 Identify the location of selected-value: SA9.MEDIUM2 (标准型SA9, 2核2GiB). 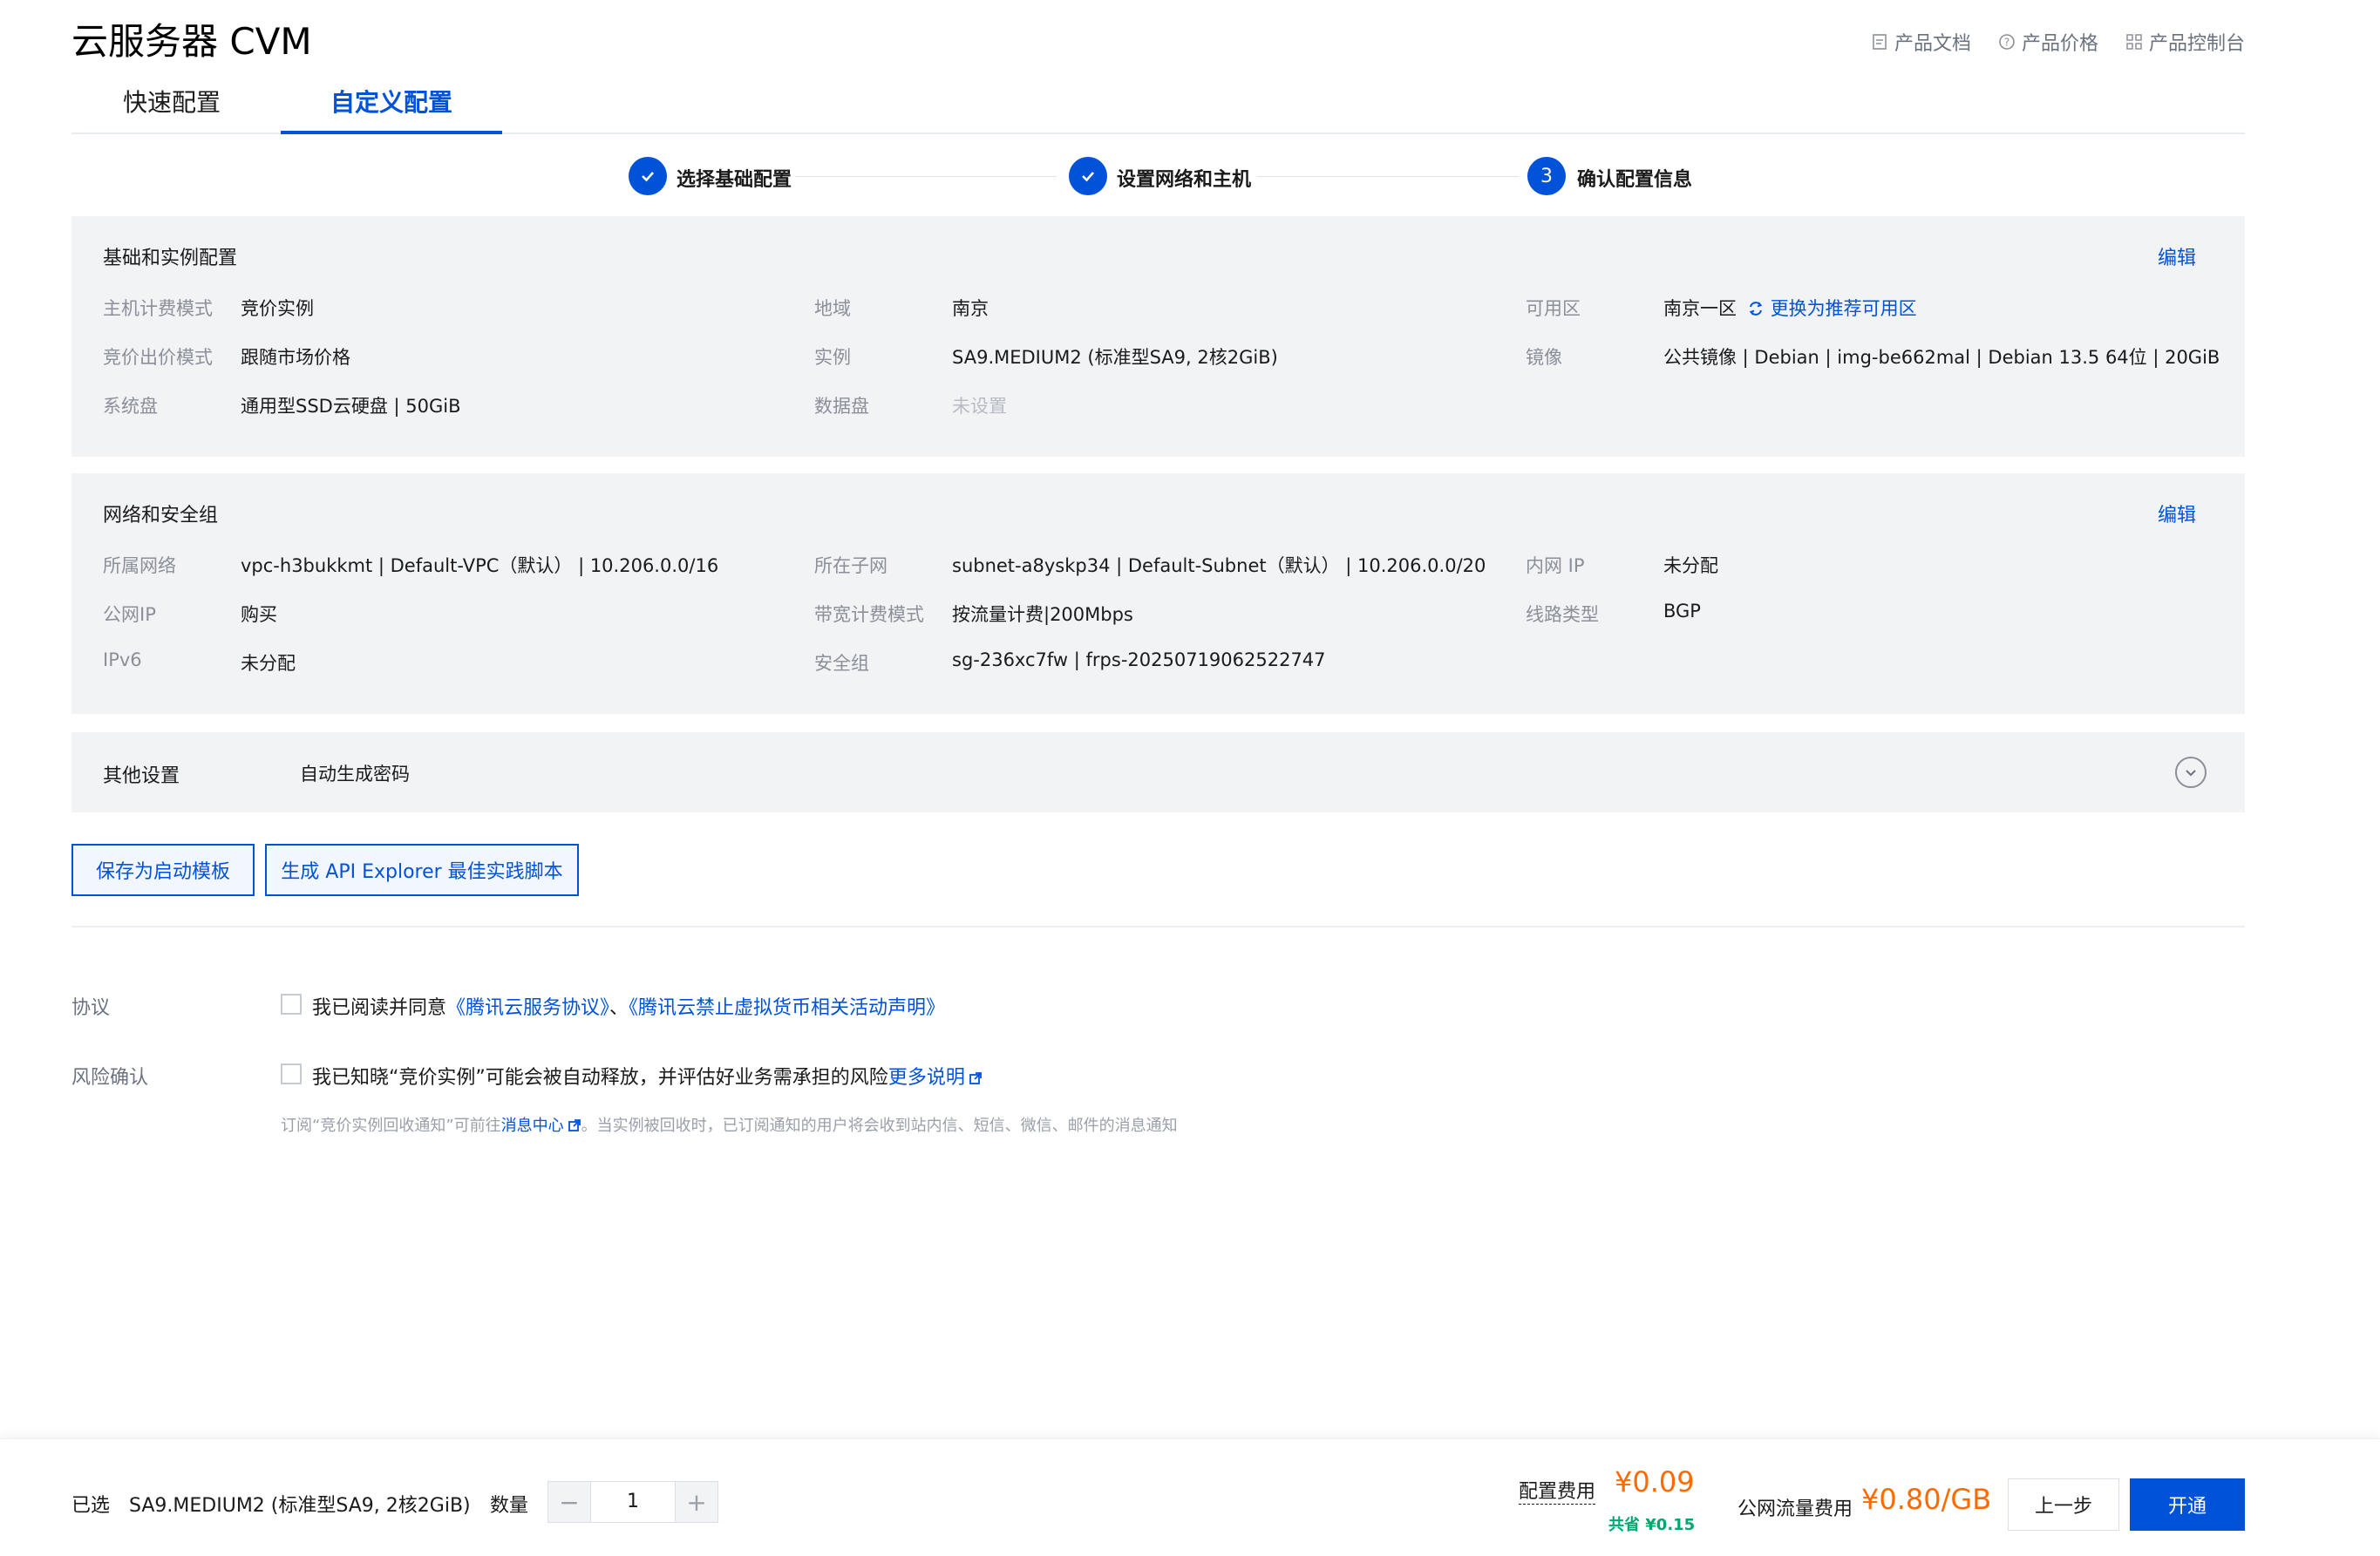
(300, 1506).